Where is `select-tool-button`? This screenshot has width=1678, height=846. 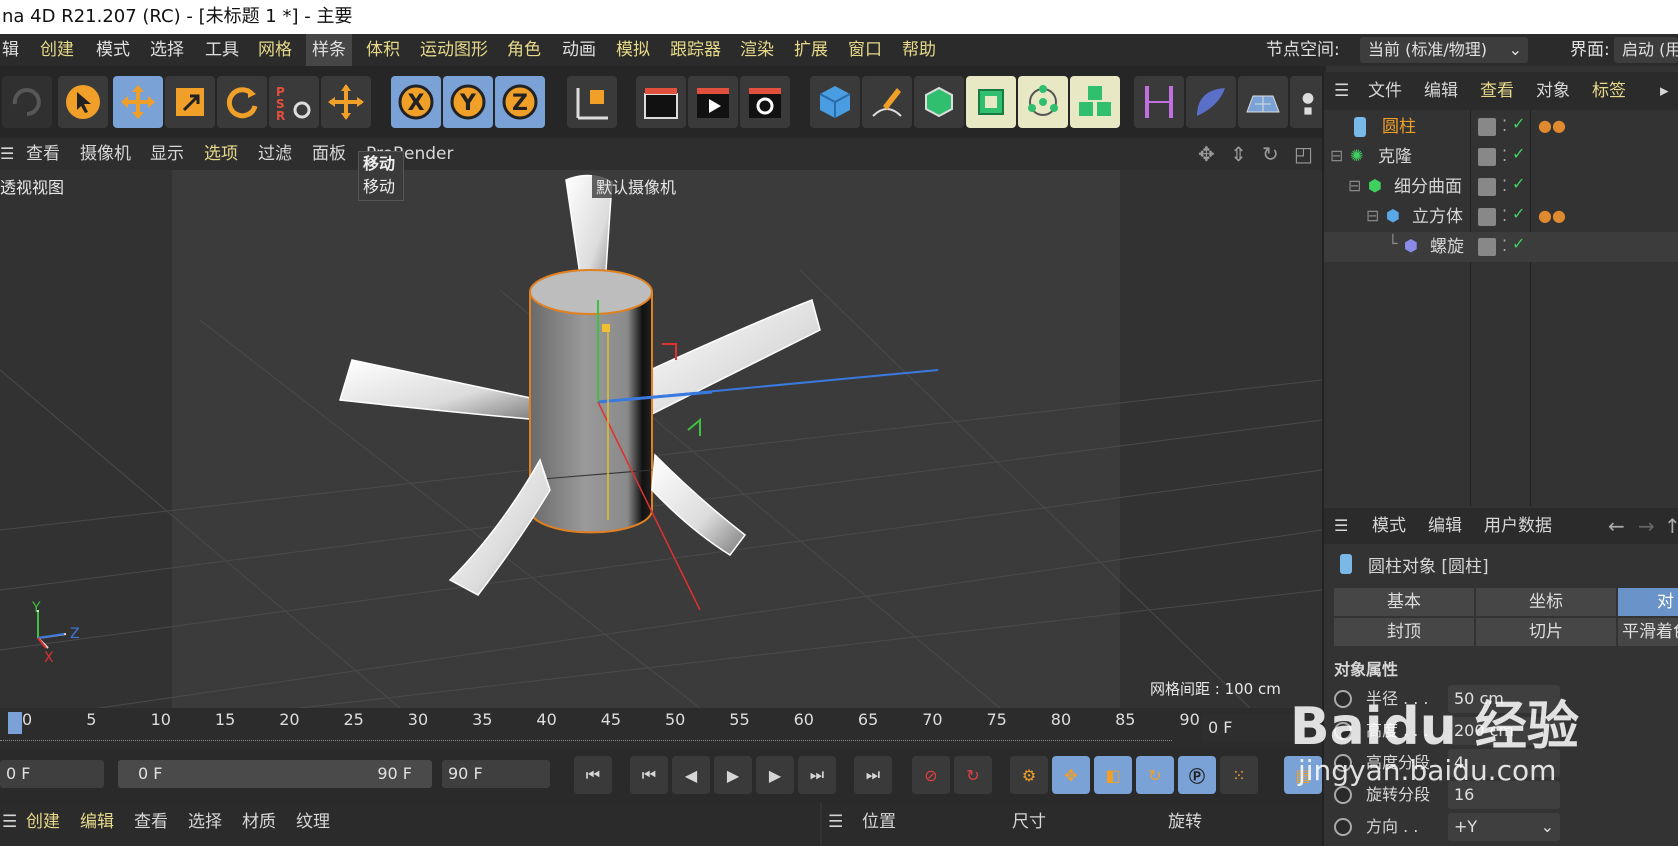
select-tool-button is located at coordinates (83, 102).